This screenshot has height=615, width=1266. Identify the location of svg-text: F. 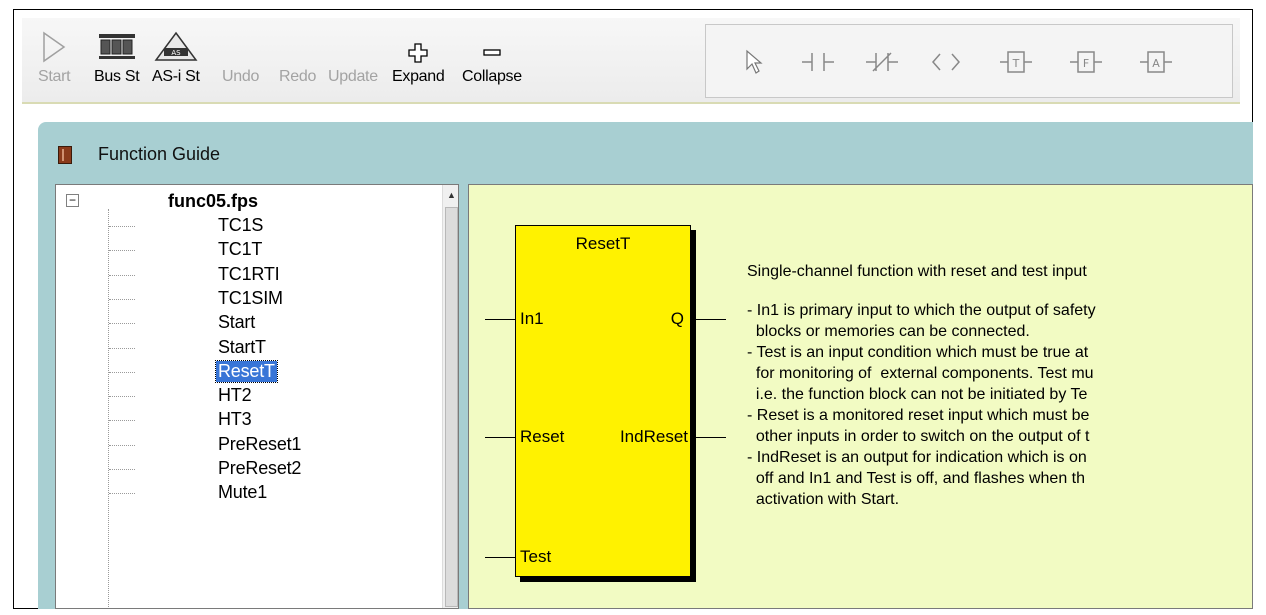
(1086, 63).